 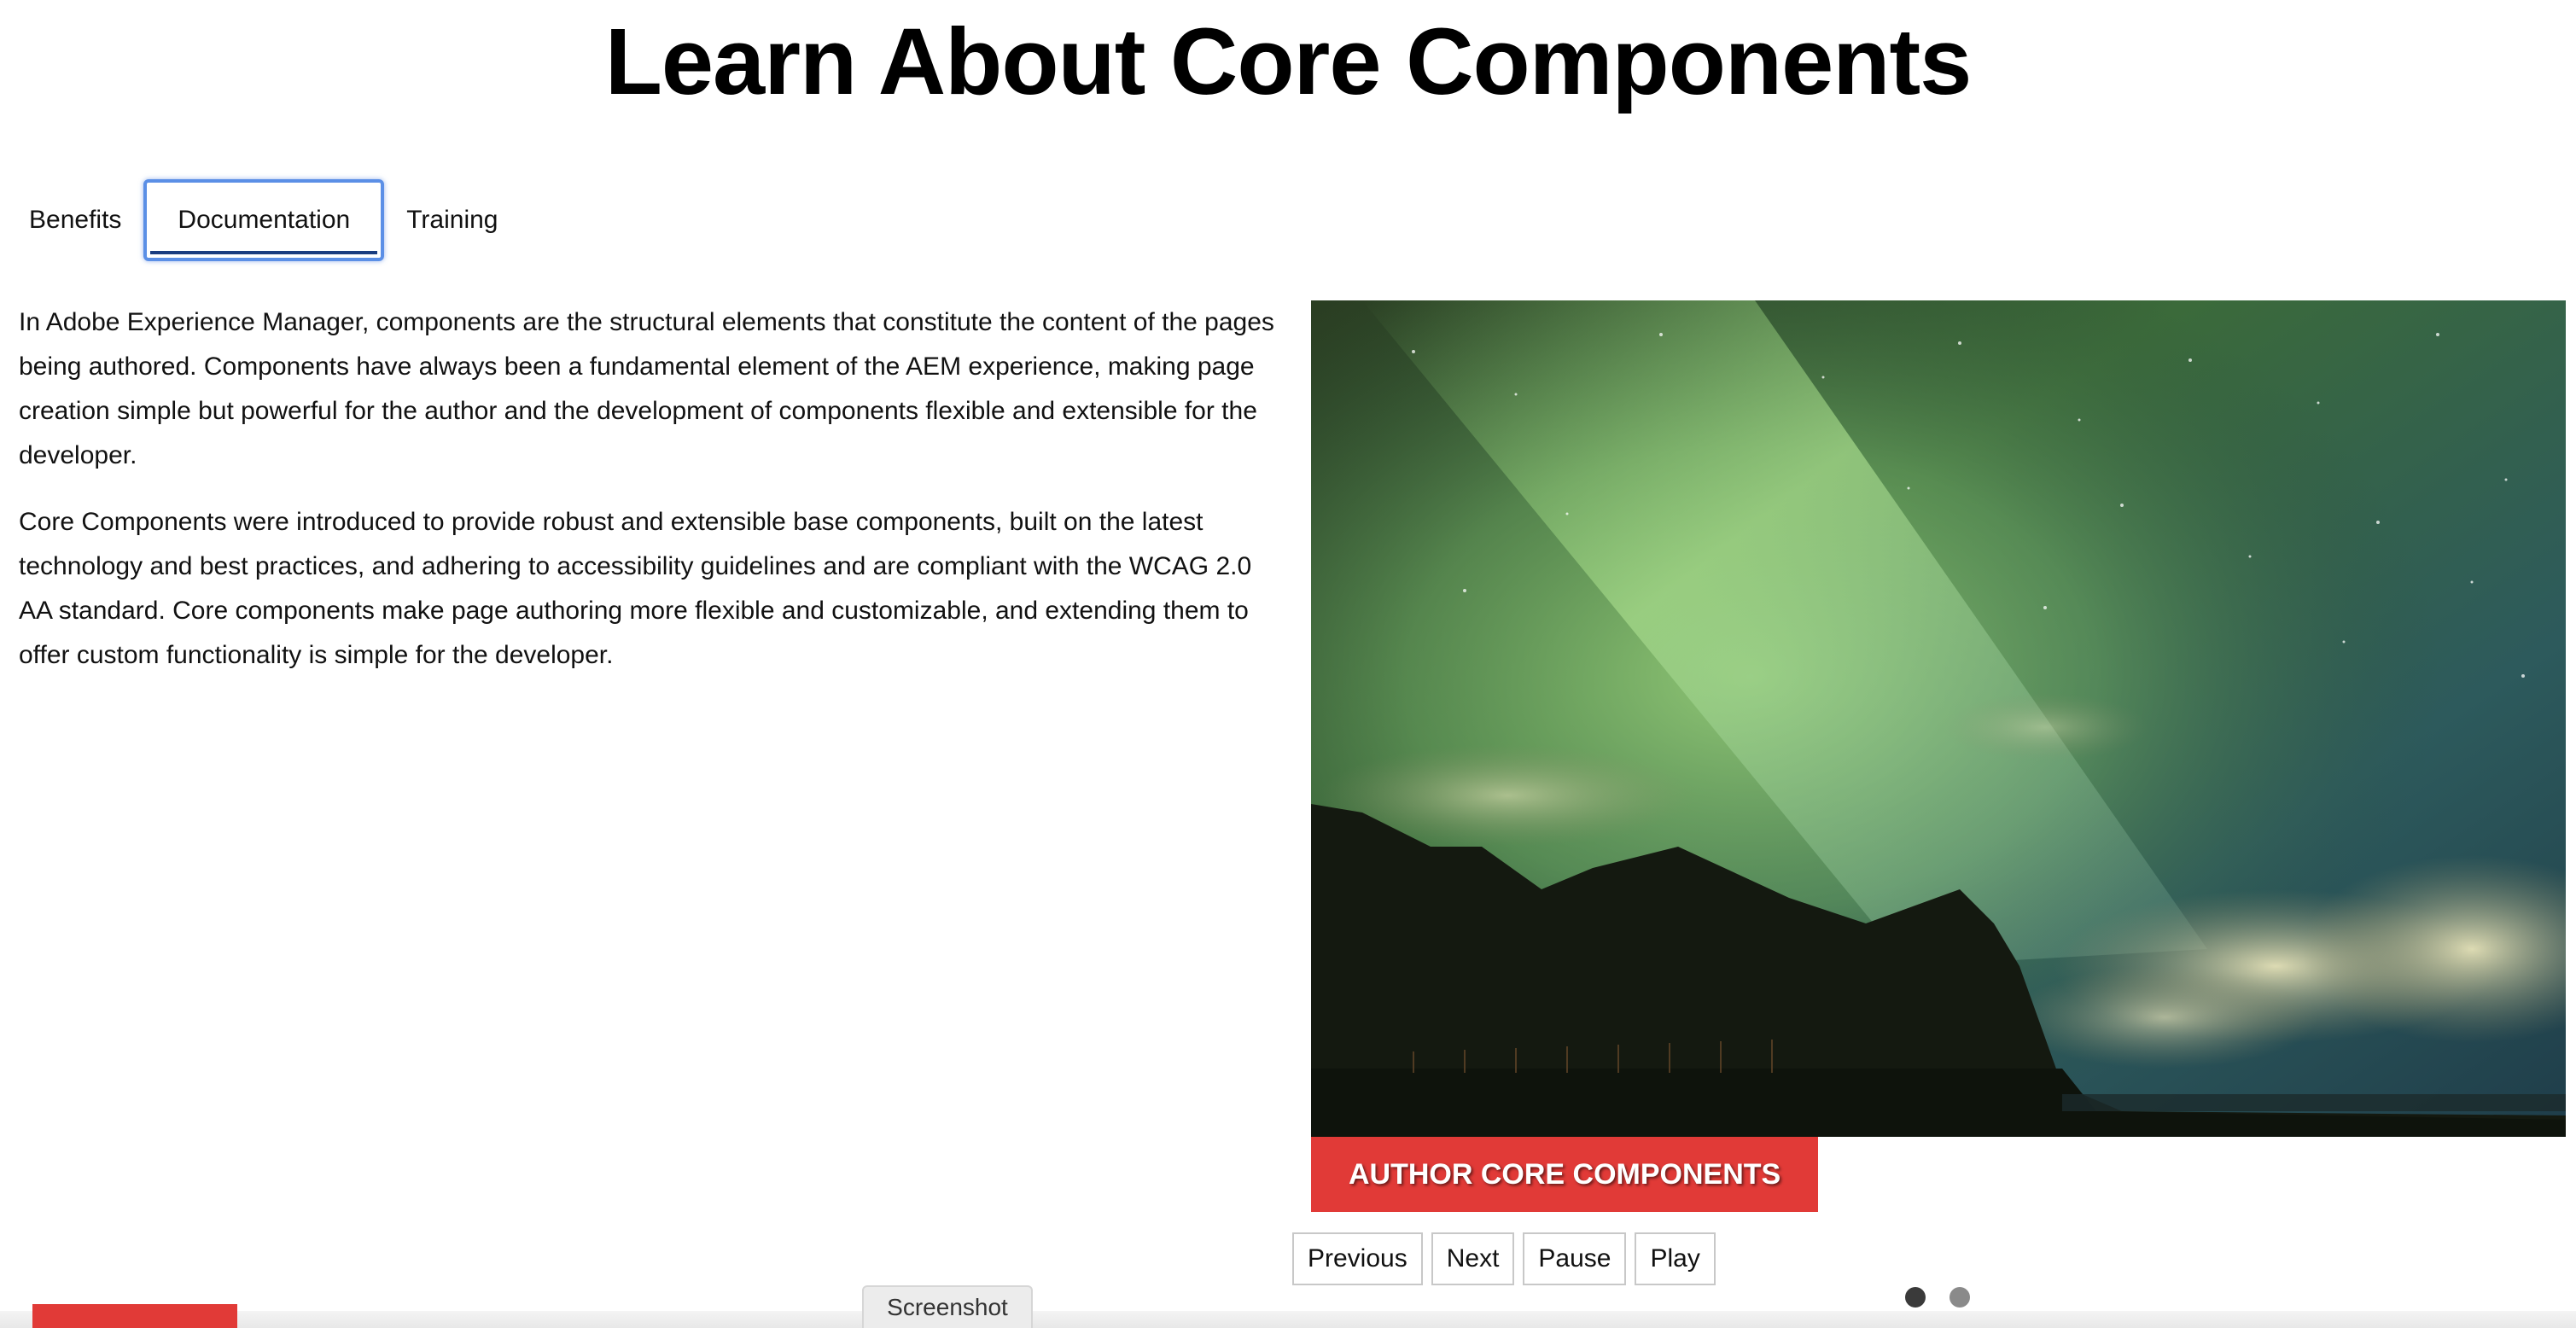 I want to click on carousel-caption: AUTHOR CORE COMPONENTS, so click(x=1565, y=1174).